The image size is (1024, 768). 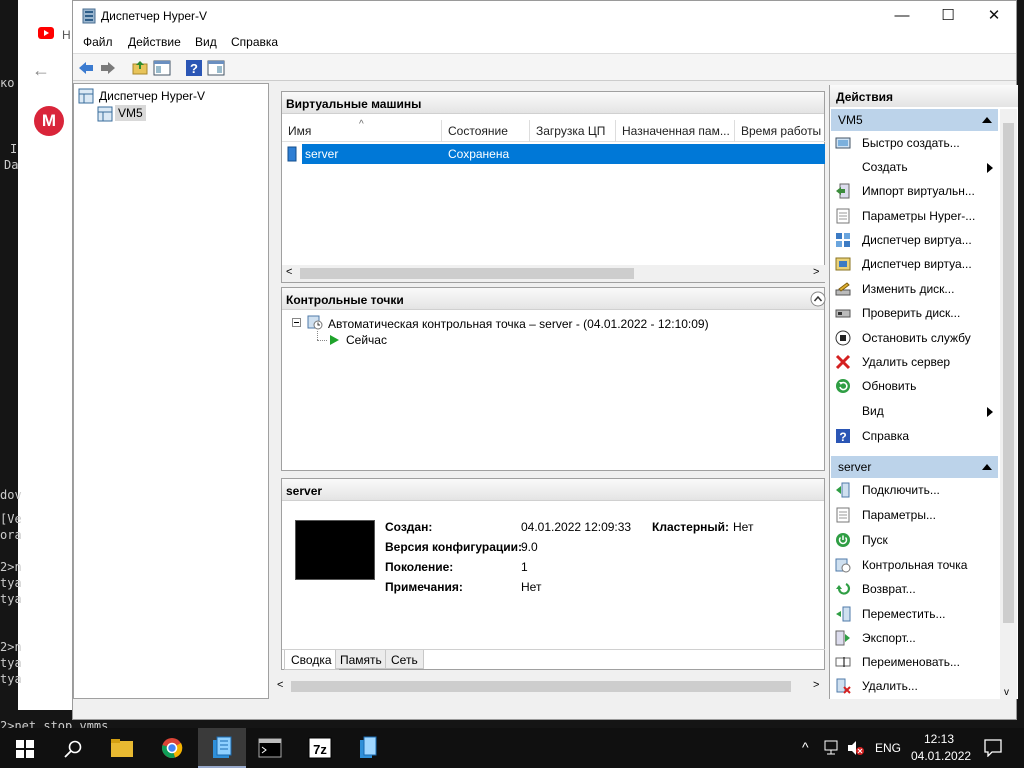 What do you see at coordinates (486, 131) in the screenshot?
I see `col-state: Состояние` at bounding box center [486, 131].